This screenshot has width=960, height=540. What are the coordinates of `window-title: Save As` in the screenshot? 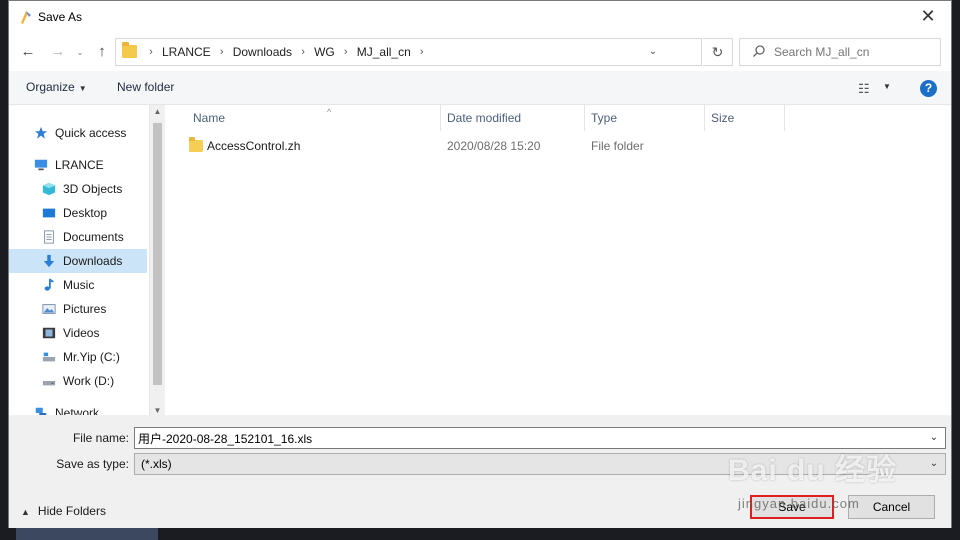 It's located at (60, 17).